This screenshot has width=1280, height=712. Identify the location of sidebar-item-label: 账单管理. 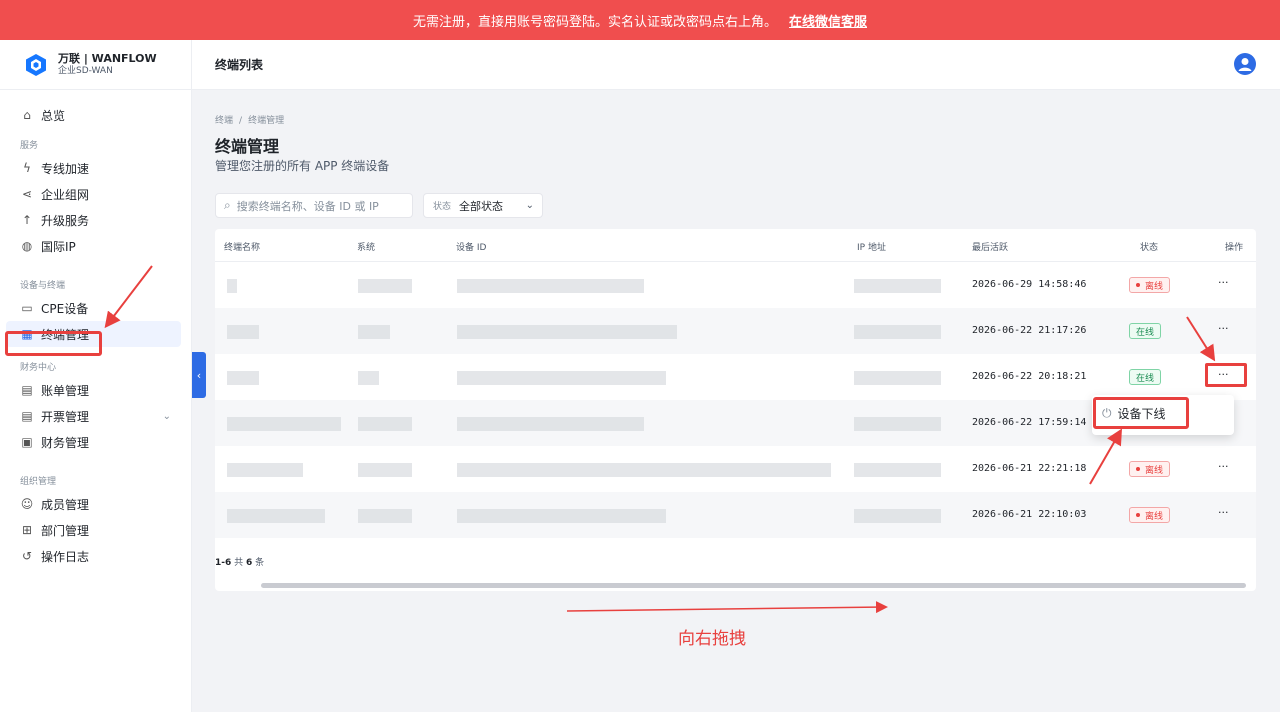
(65, 390).